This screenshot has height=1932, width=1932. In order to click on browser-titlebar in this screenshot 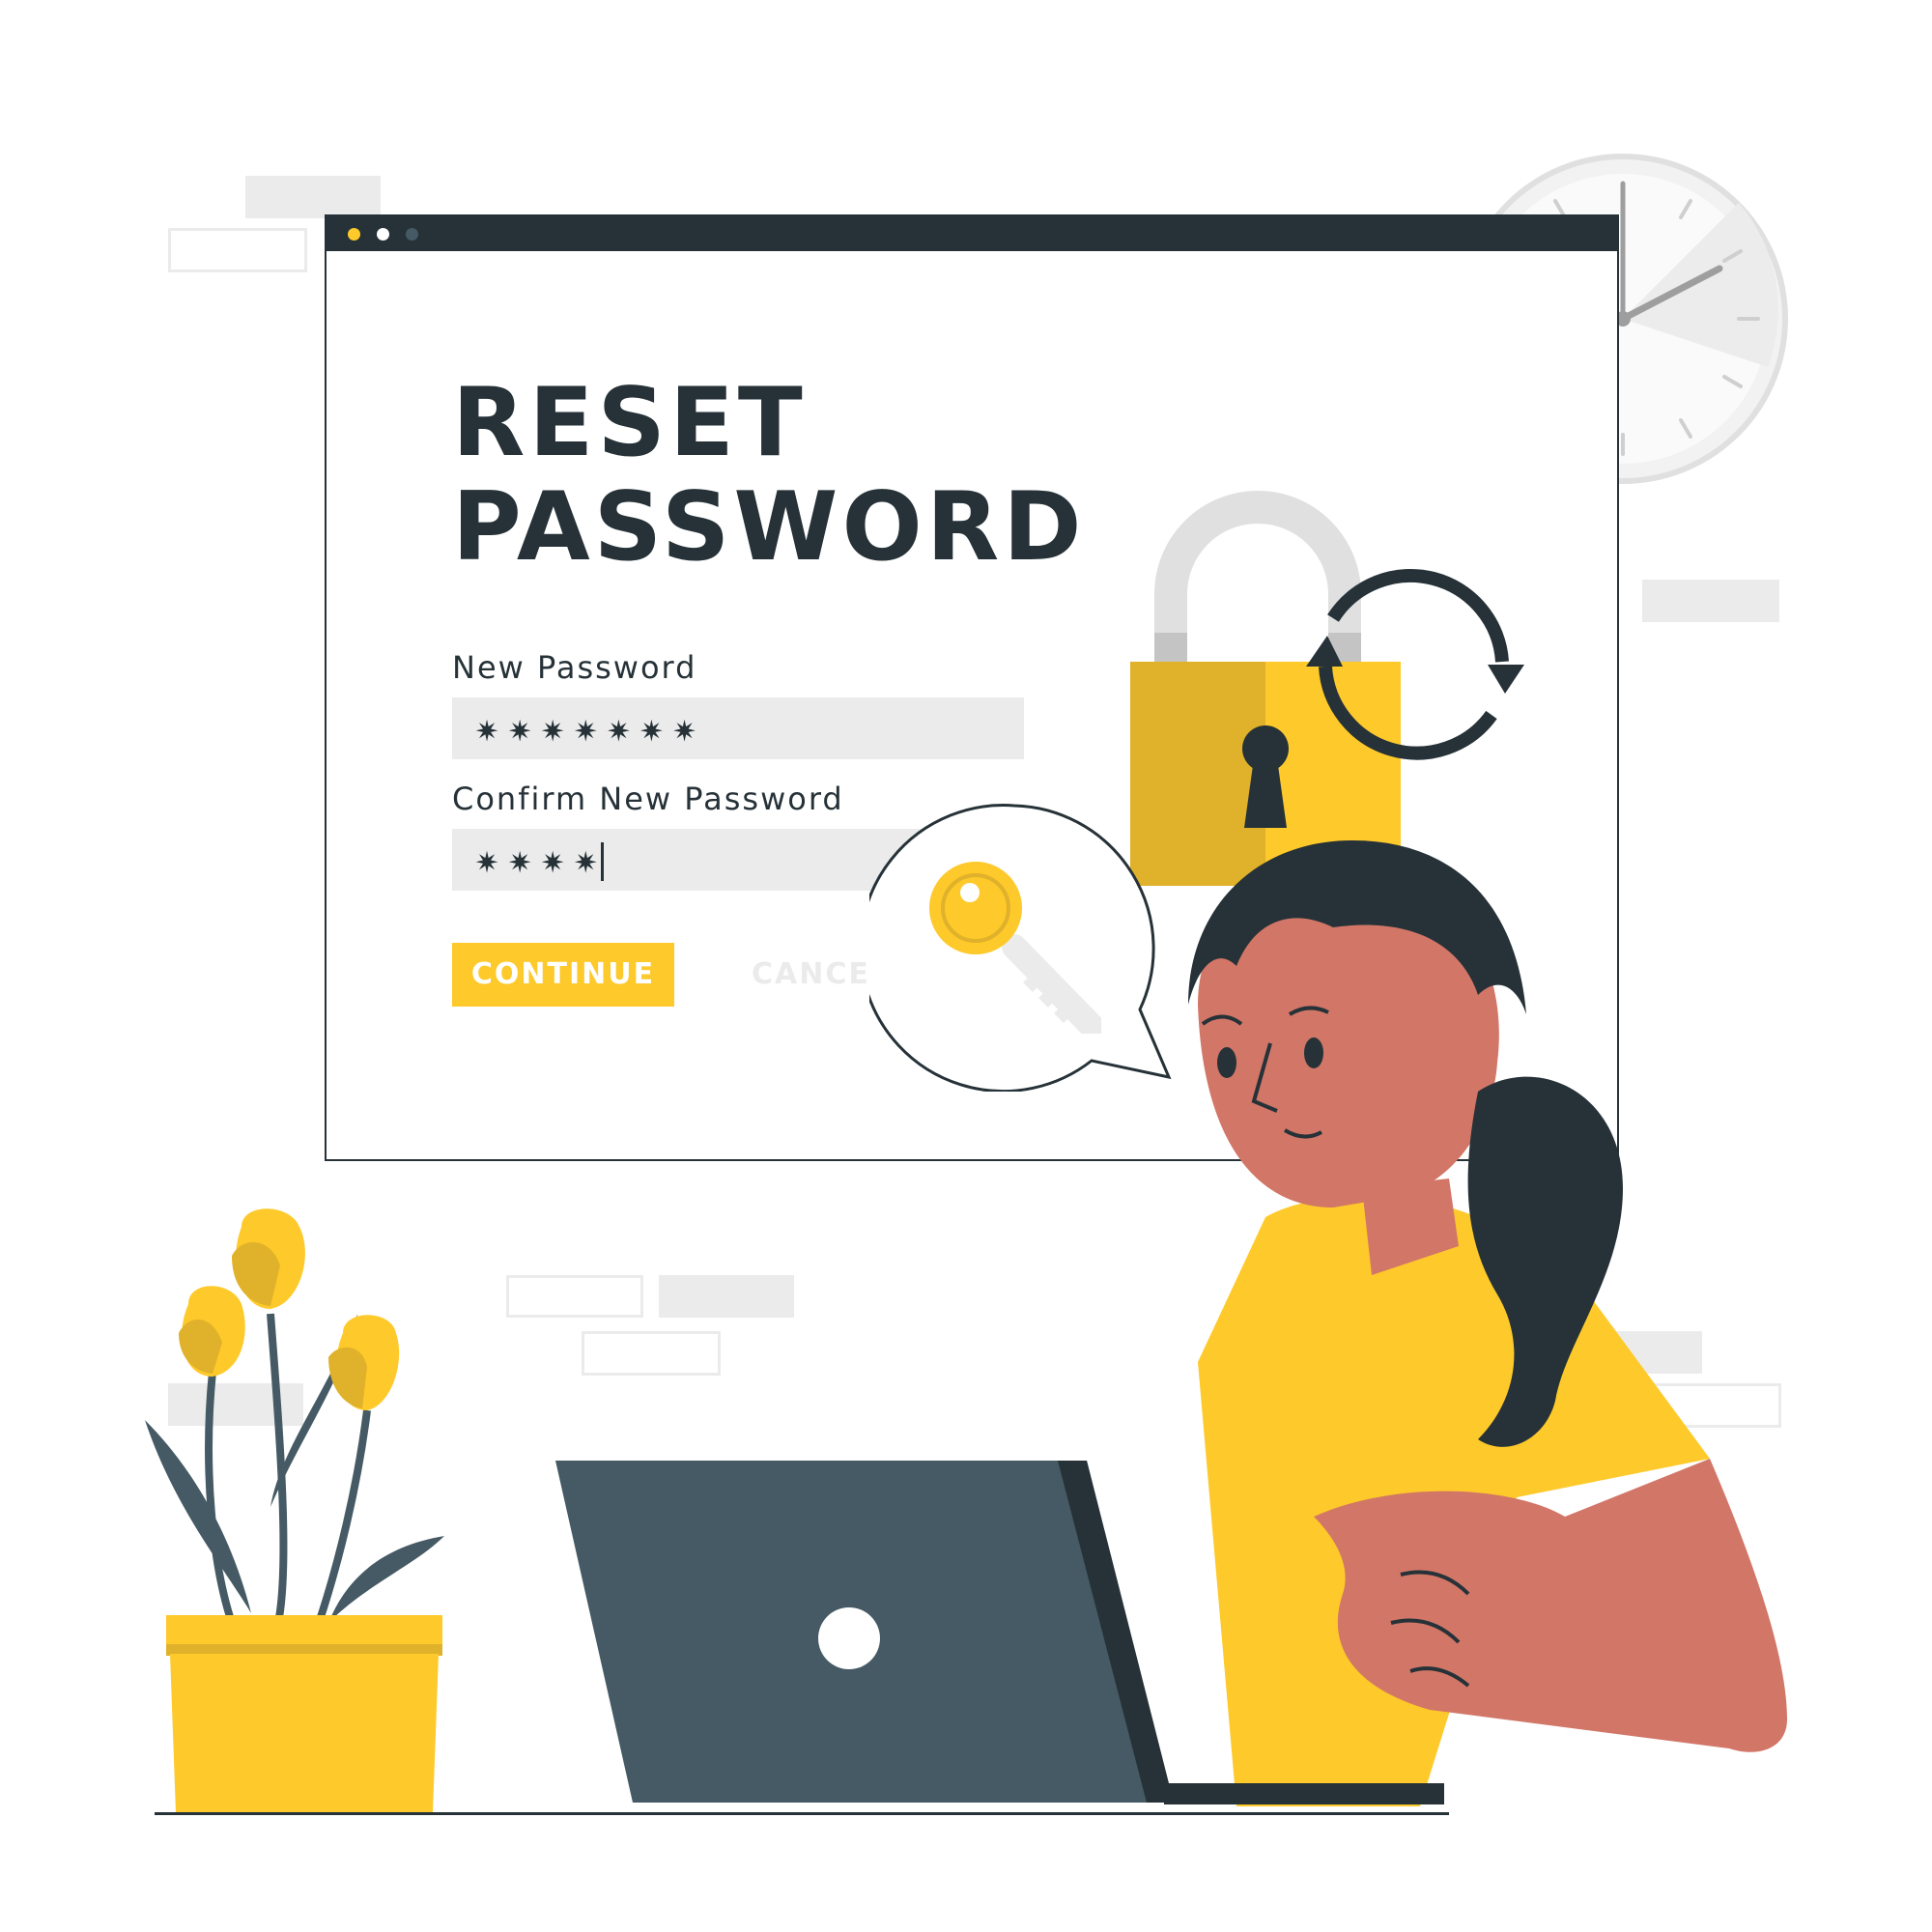, I will do `click(972, 233)`.